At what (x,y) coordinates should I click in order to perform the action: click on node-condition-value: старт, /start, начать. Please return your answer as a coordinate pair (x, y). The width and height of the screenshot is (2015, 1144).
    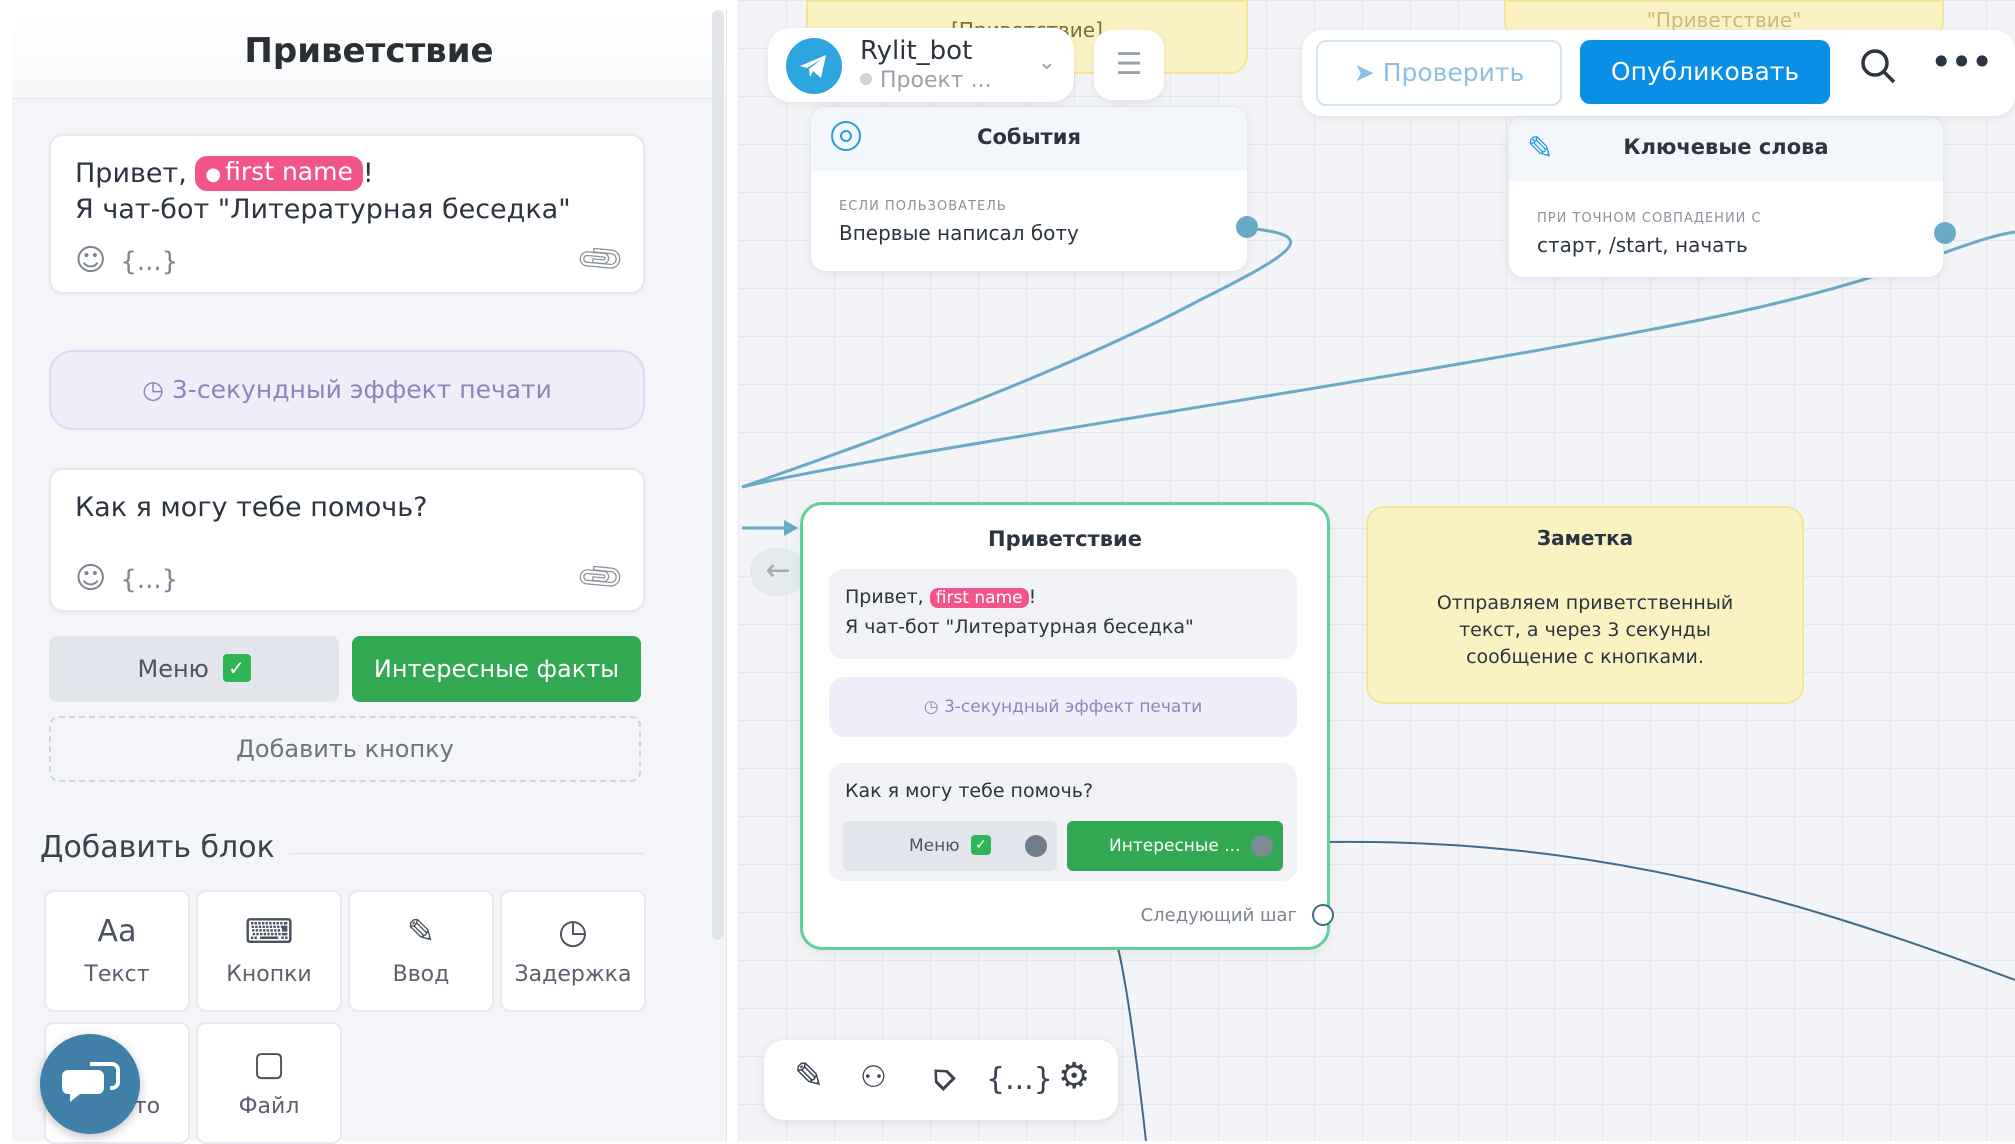
    Looking at the image, I should click on (1642, 245).